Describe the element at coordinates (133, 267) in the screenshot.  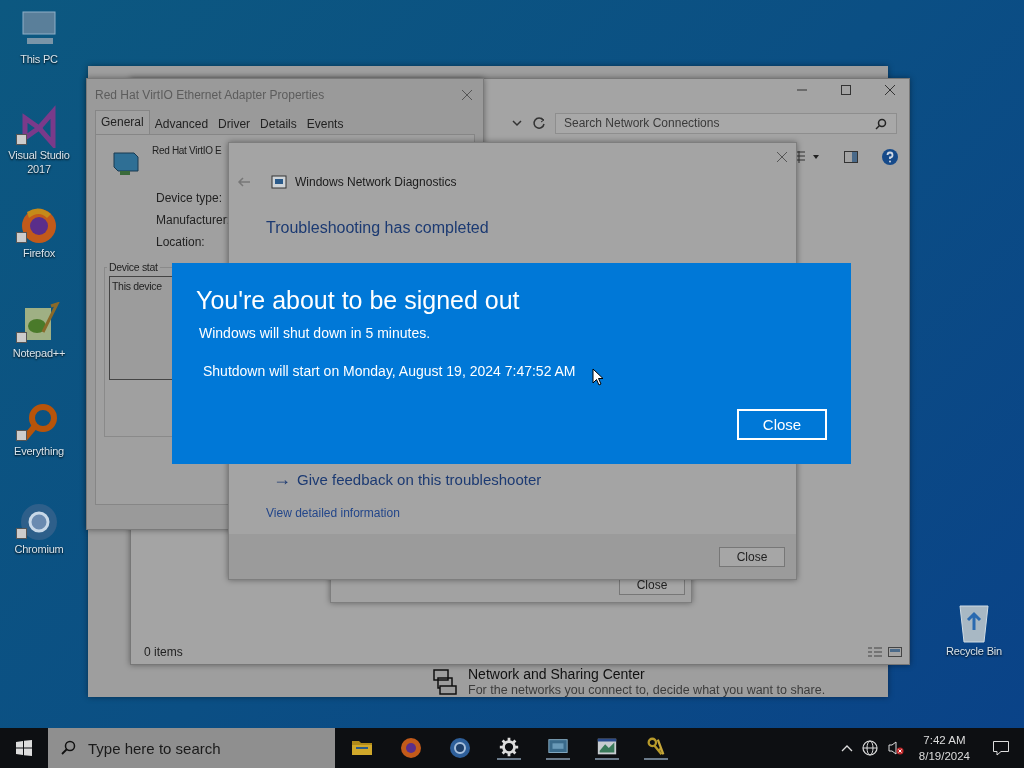
I see `group-label: Device stat` at that location.